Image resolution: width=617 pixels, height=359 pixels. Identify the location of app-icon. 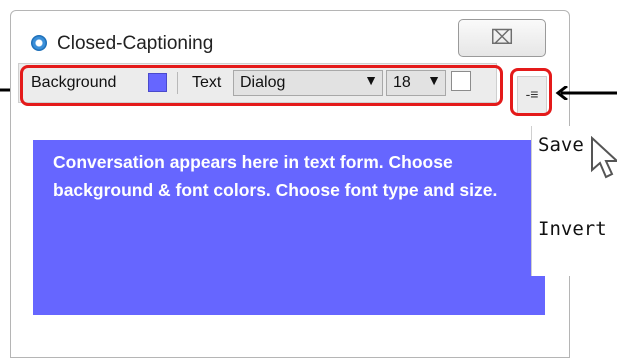
(39, 43).